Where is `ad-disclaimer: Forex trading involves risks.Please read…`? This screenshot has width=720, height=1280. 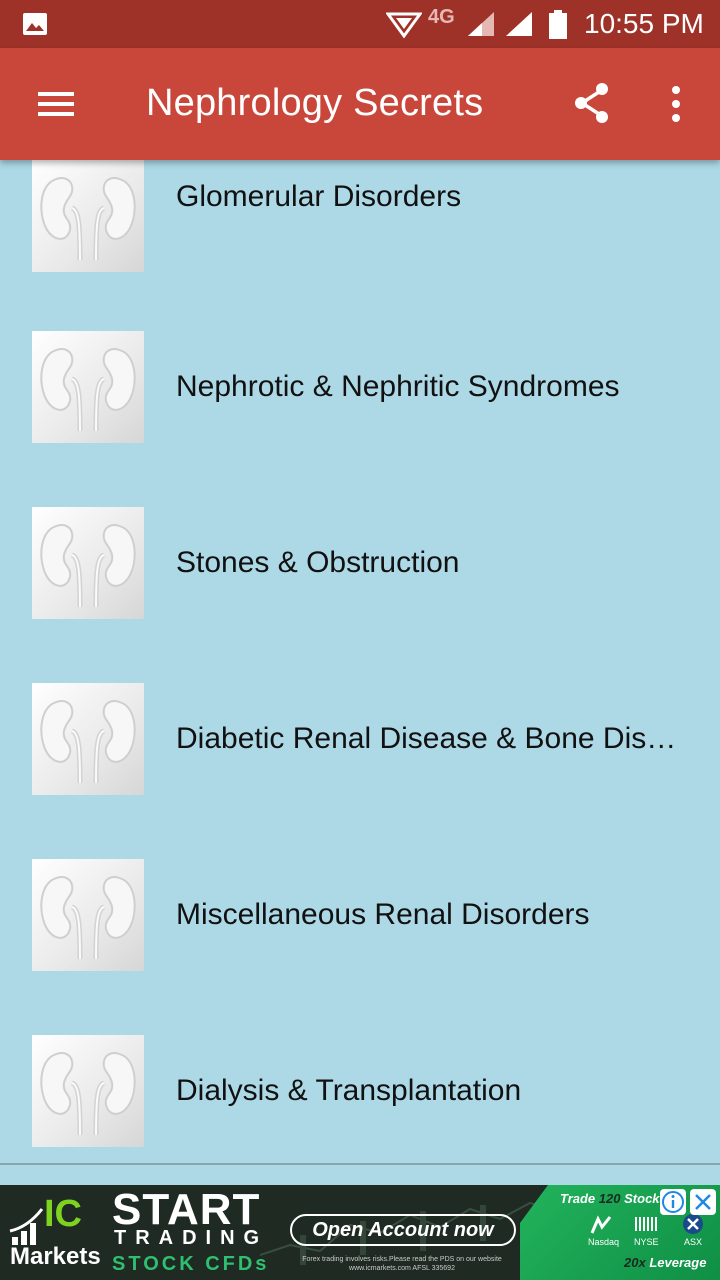
ad-disclaimer: Forex trading involves risks.Please read… is located at coordinates (402, 1264).